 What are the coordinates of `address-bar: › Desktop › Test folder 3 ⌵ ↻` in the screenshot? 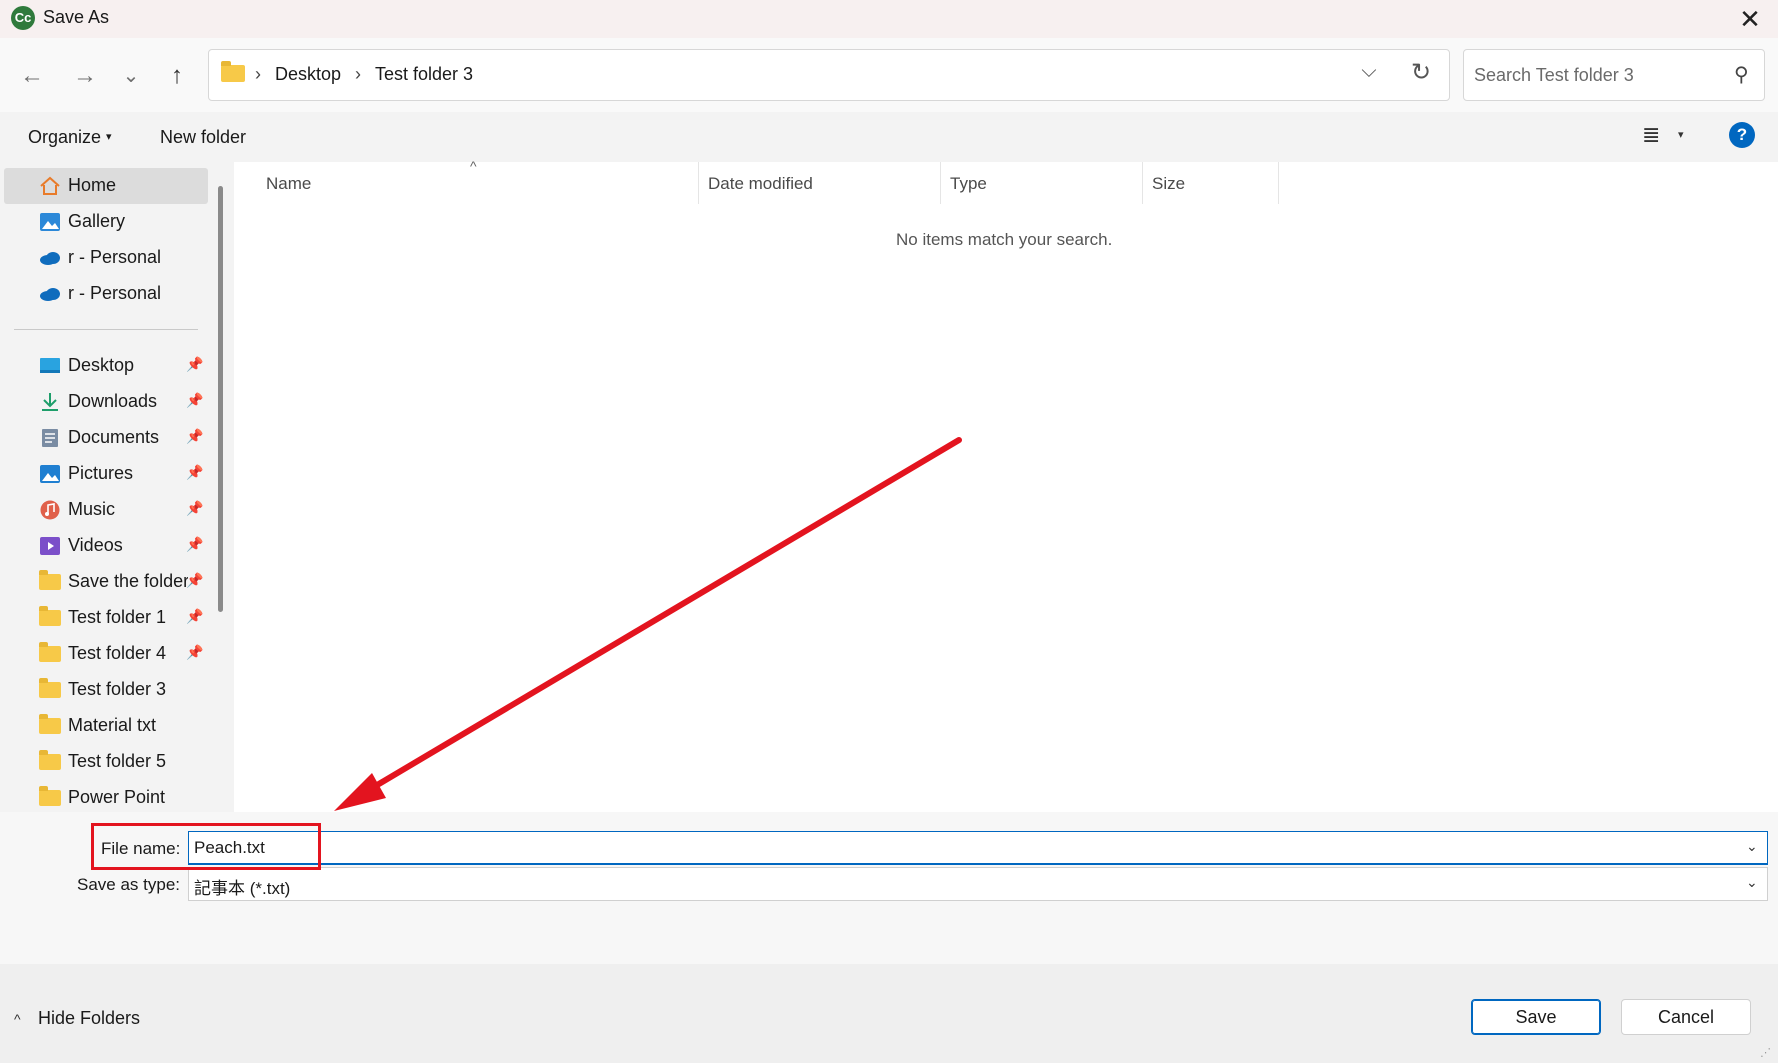 It's located at (829, 75).